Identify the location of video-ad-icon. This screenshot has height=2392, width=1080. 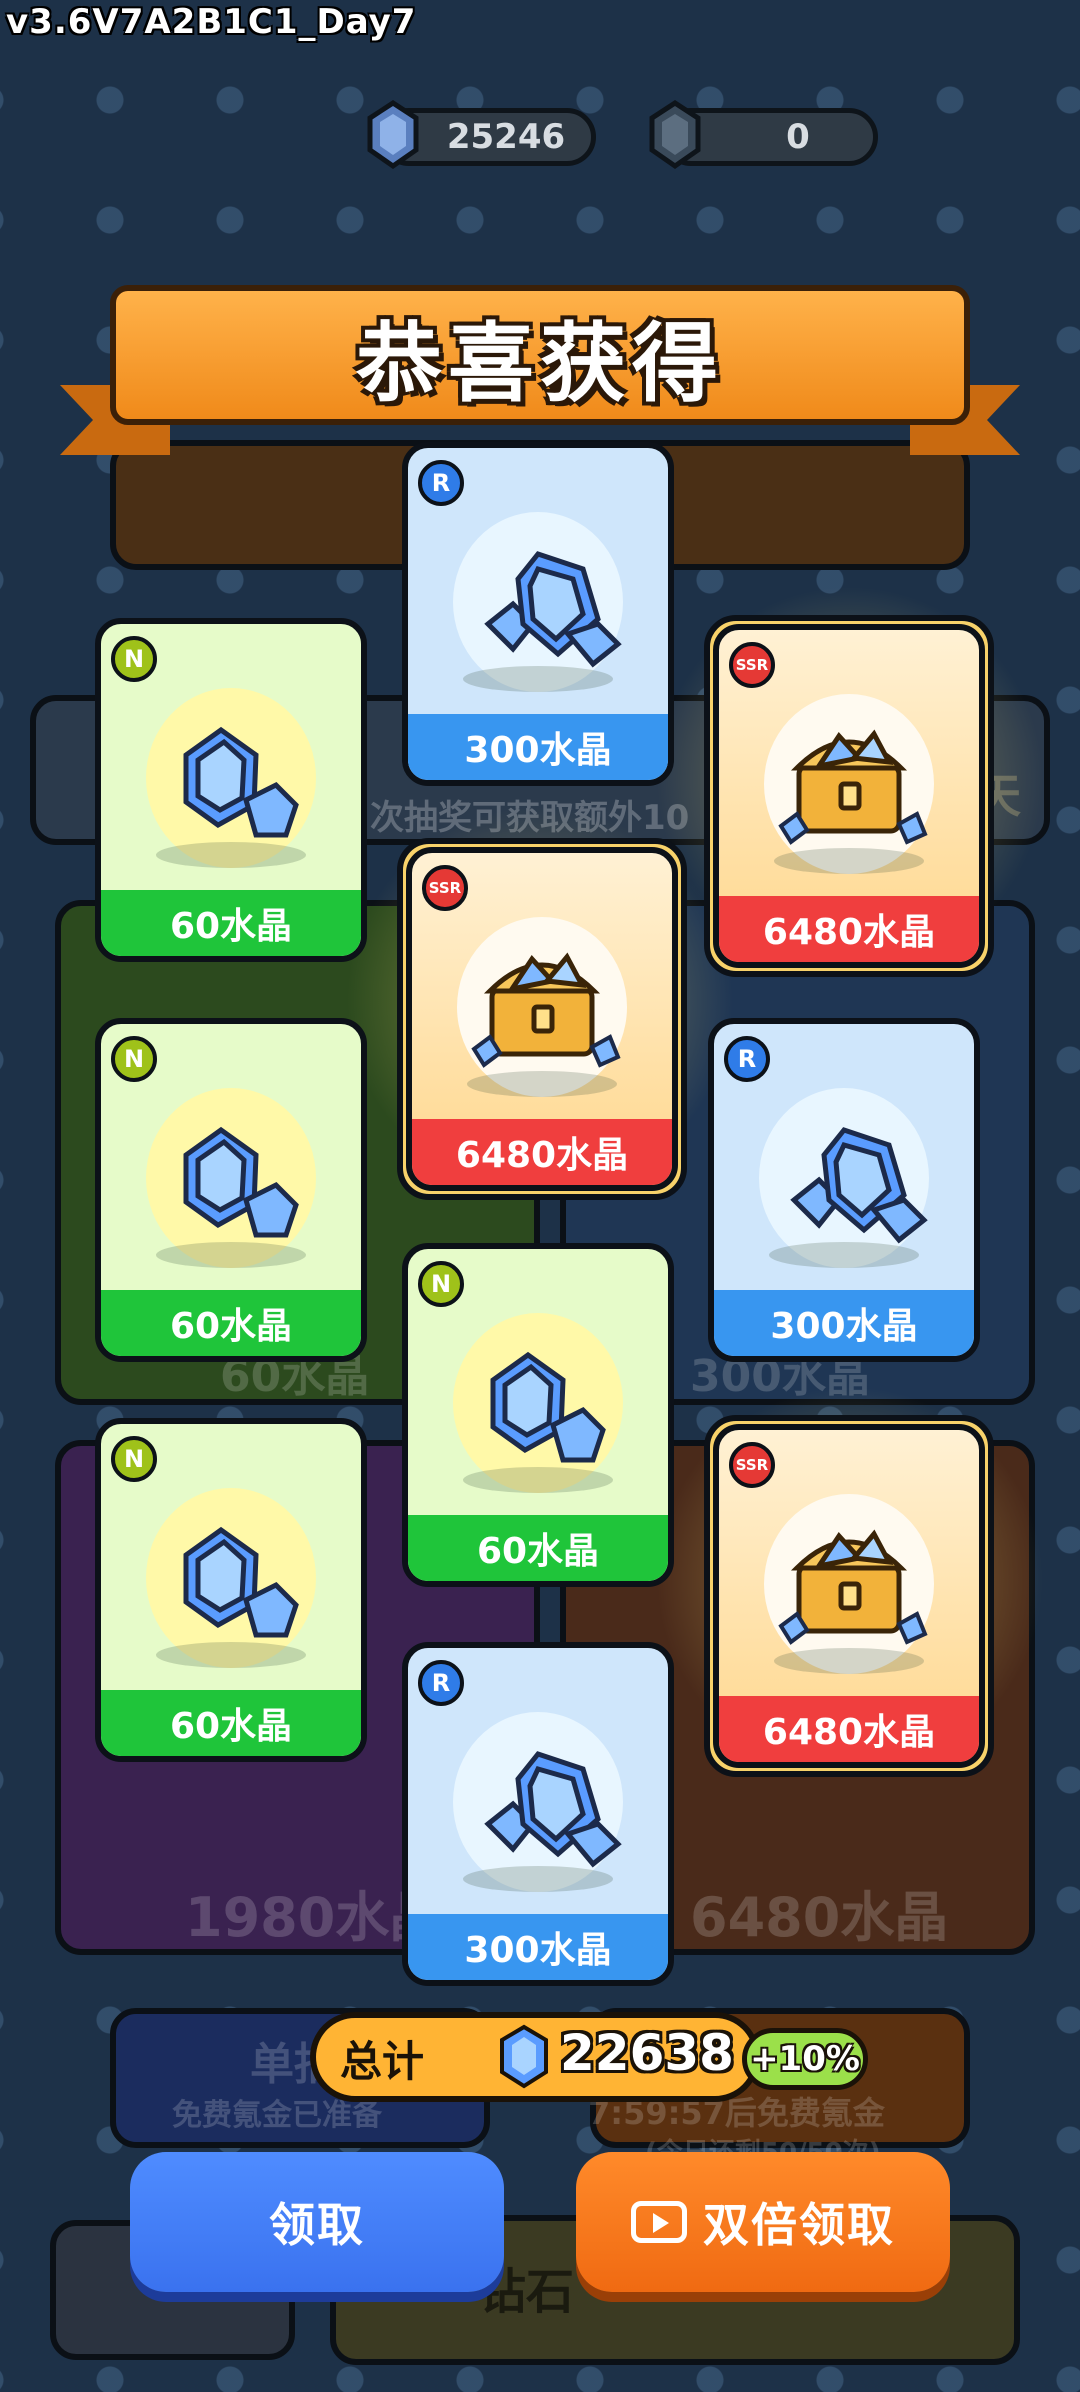
(659, 2222).